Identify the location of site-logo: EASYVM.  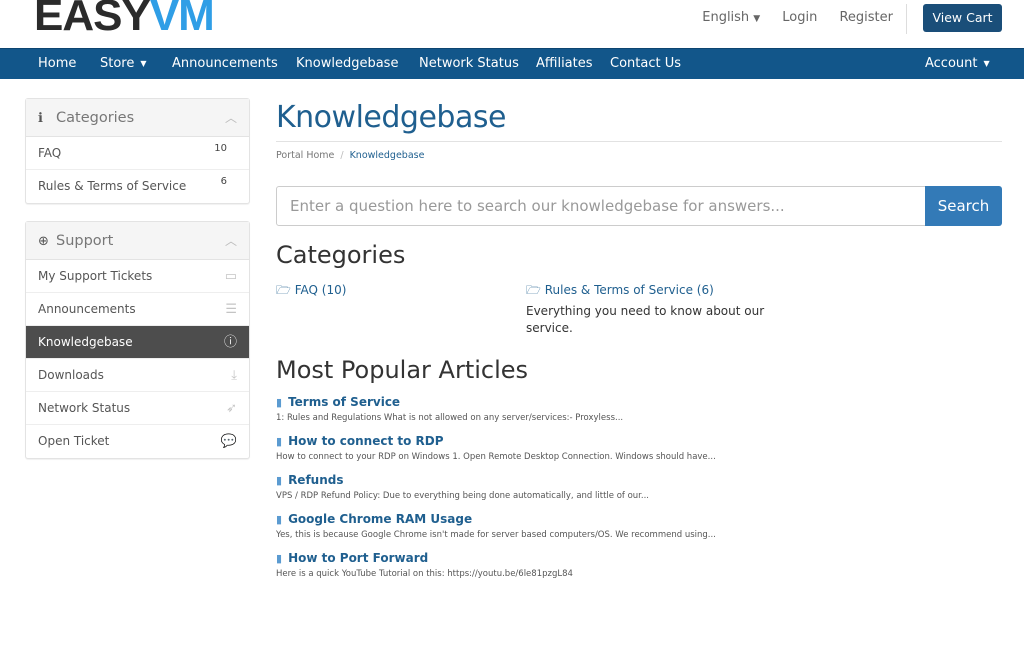
(124, 20).